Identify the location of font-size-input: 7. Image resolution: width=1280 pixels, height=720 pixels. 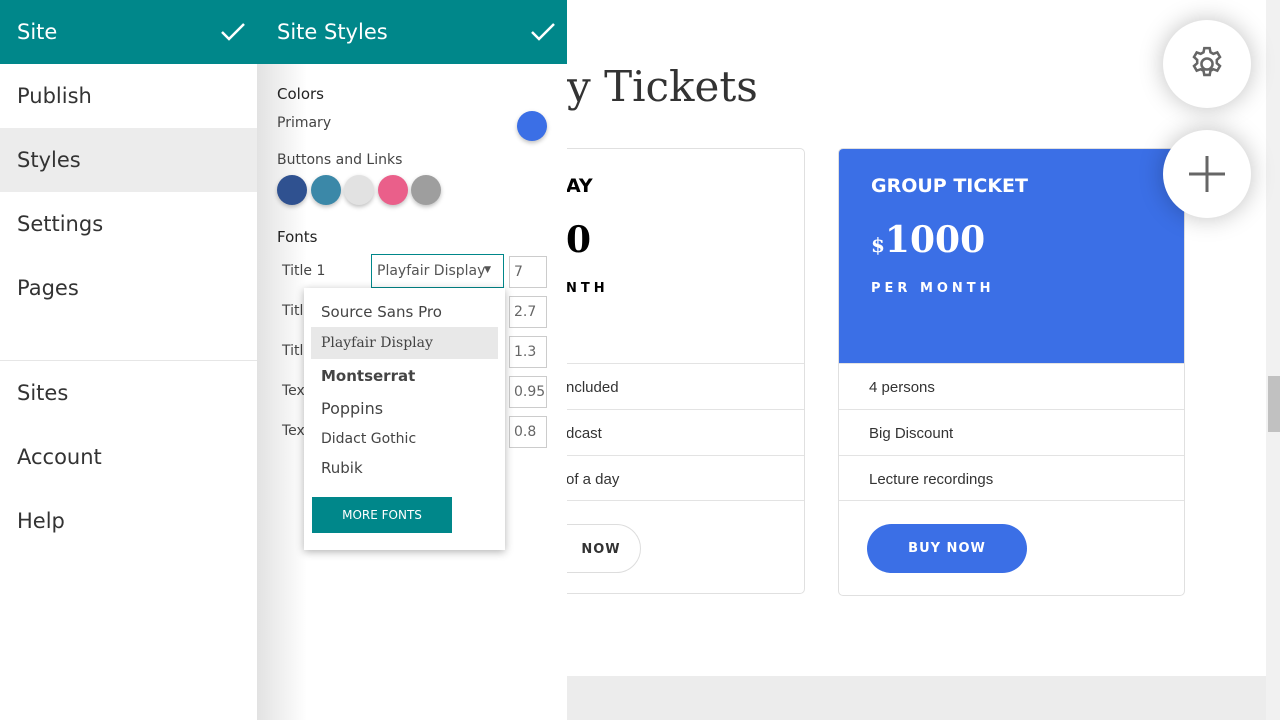
(528, 272).